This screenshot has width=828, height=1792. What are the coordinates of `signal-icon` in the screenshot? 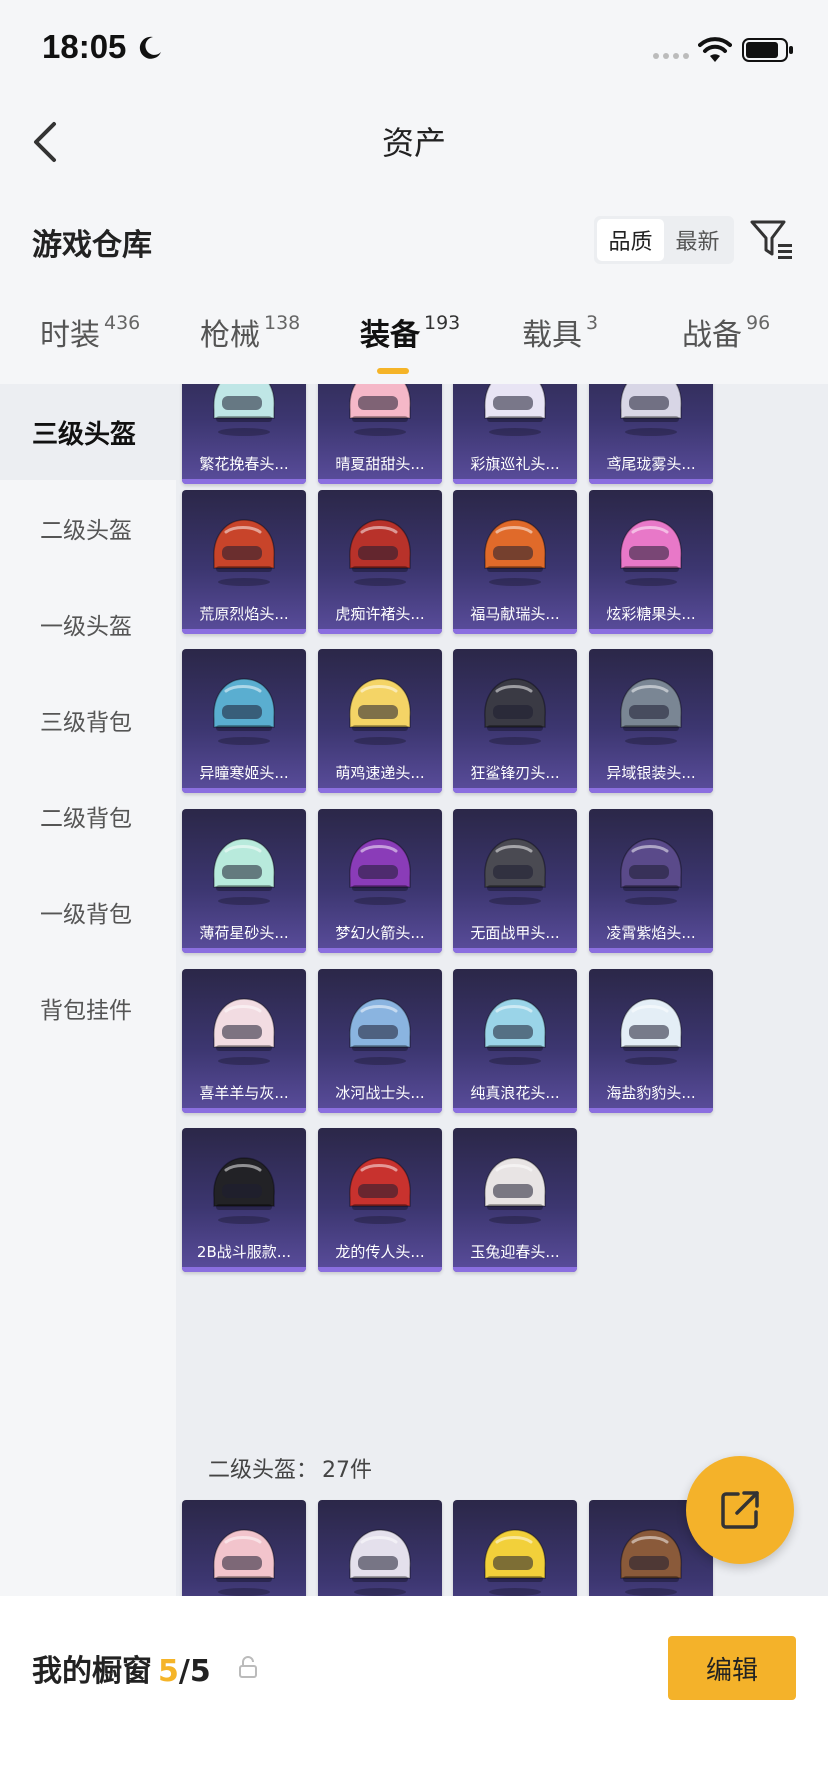 It's located at (671, 56).